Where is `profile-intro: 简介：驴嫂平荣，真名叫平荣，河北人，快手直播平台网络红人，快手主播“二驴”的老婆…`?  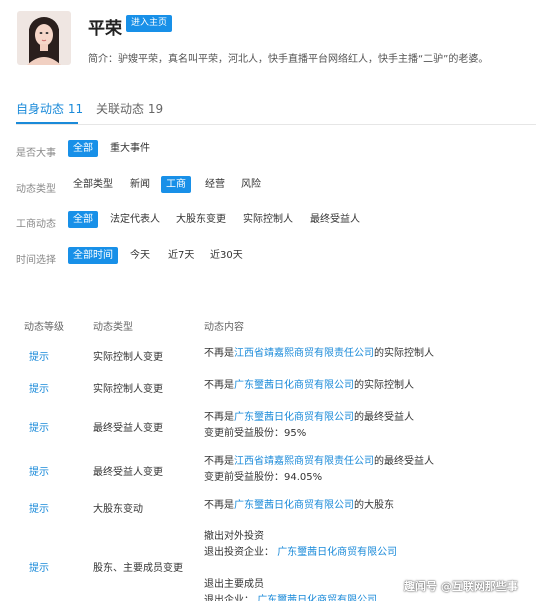 profile-intro: 简介：驴嫂平荣，真名叫平荣，河北人，快手直播平台网络红人，快手主播“二驴”的老婆… is located at coordinates (288, 59).